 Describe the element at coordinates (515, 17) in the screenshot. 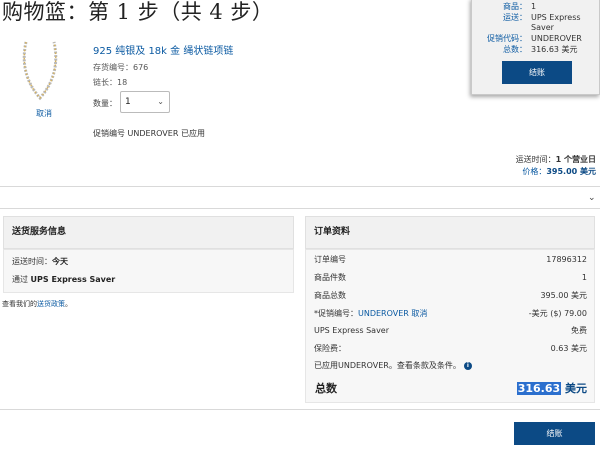

I see `summary-label: 运送：` at that location.